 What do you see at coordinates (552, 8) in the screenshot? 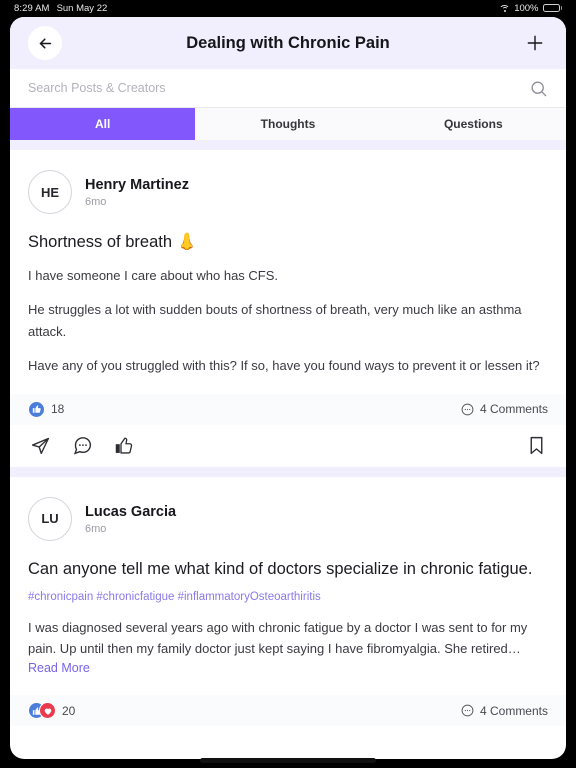
I see `battery-full-icon` at bounding box center [552, 8].